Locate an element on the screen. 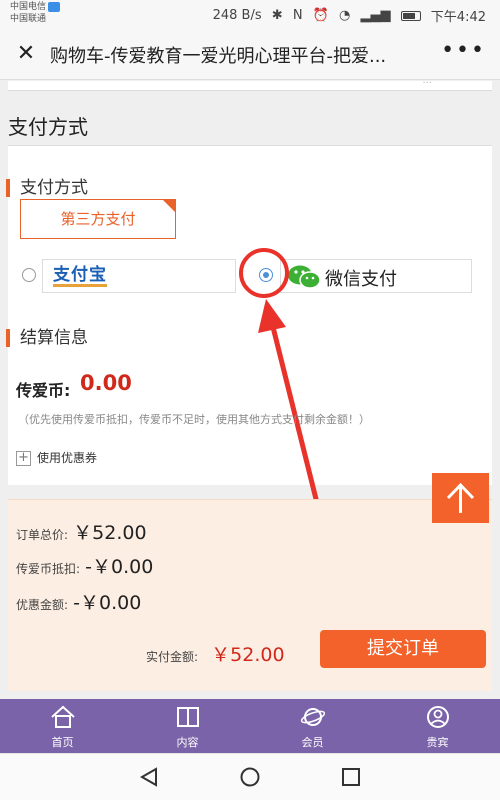  home-icon is located at coordinates (62, 716).